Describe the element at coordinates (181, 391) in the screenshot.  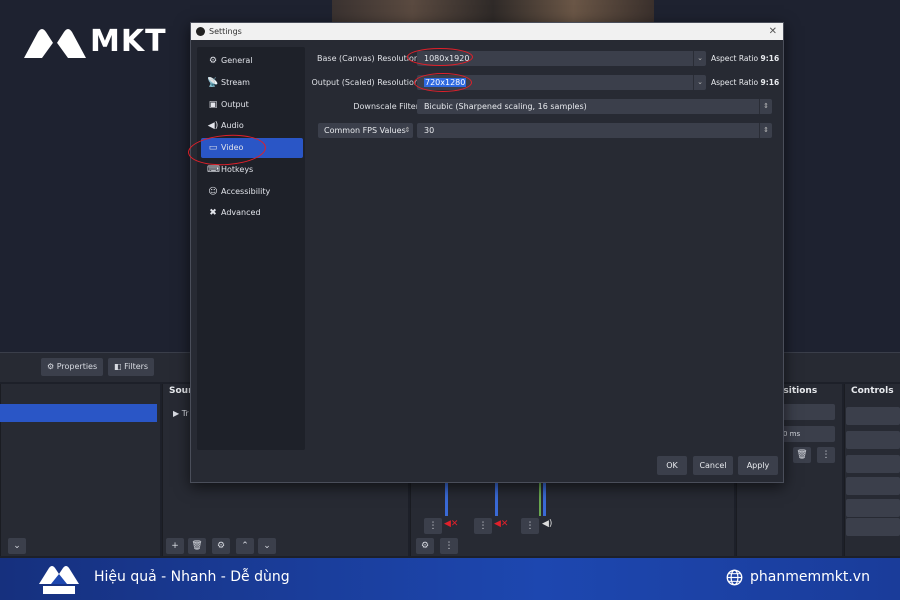
I see `sources-dock-title: Sour` at that location.